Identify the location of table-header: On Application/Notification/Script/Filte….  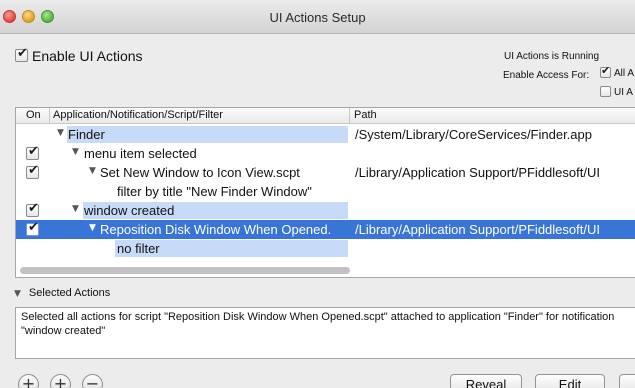
(325, 116).